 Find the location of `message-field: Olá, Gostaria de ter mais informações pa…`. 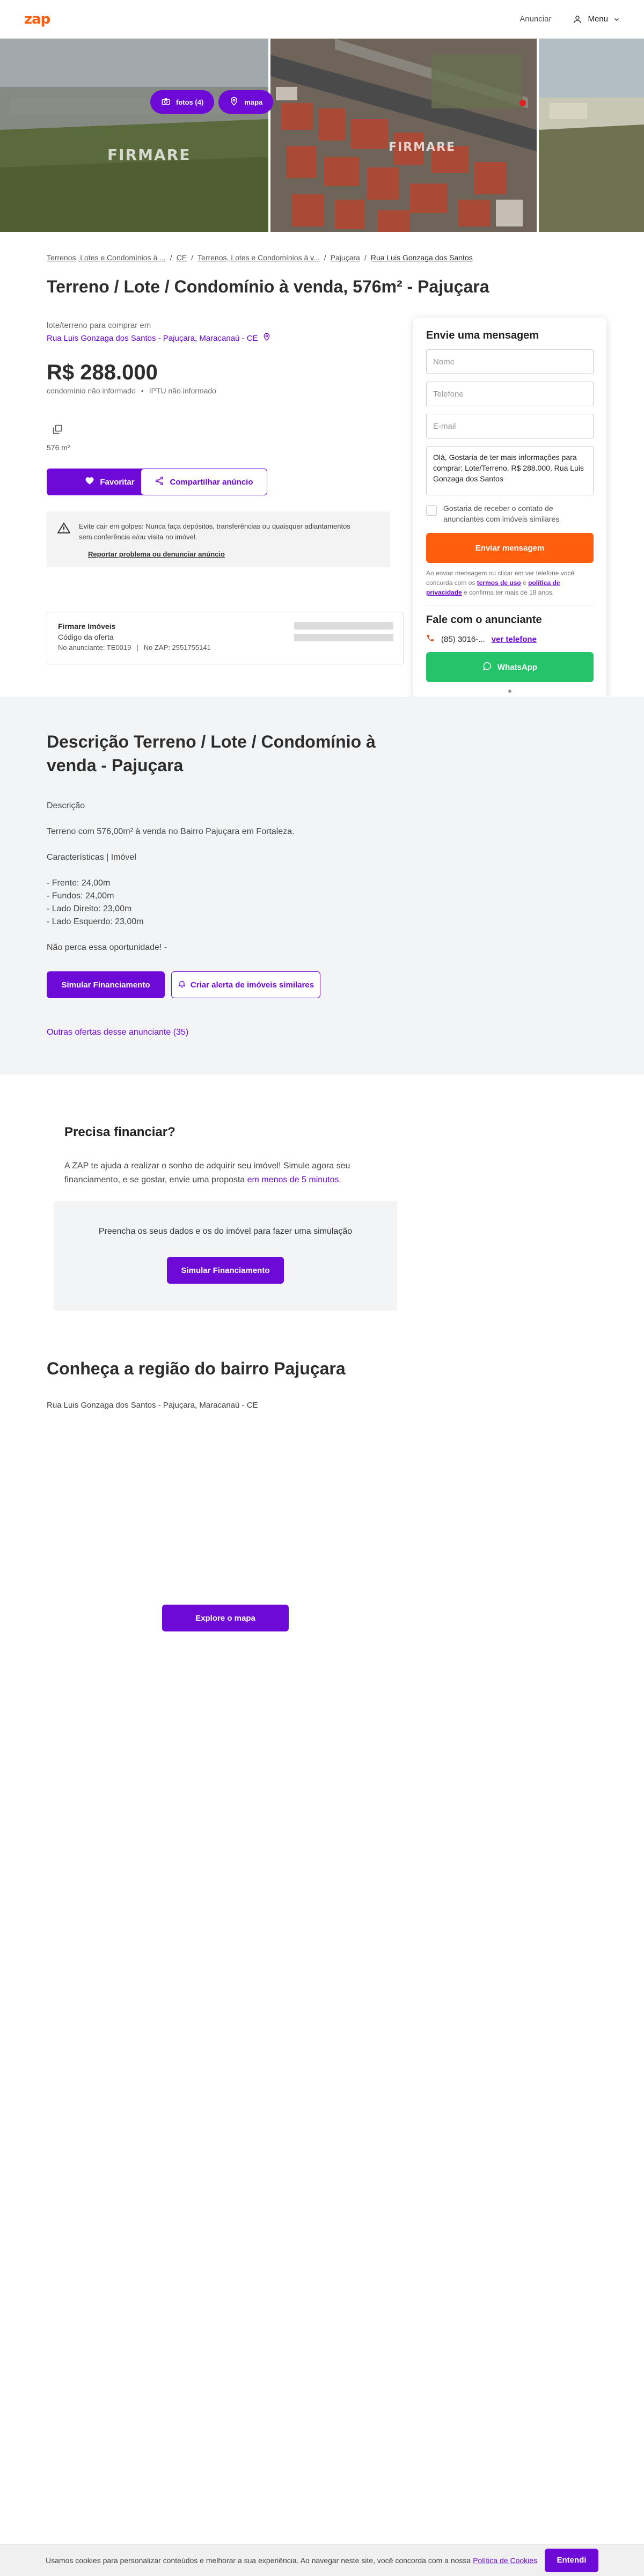

message-field: Olá, Gostaria de ter mais informações pa… is located at coordinates (510, 470).